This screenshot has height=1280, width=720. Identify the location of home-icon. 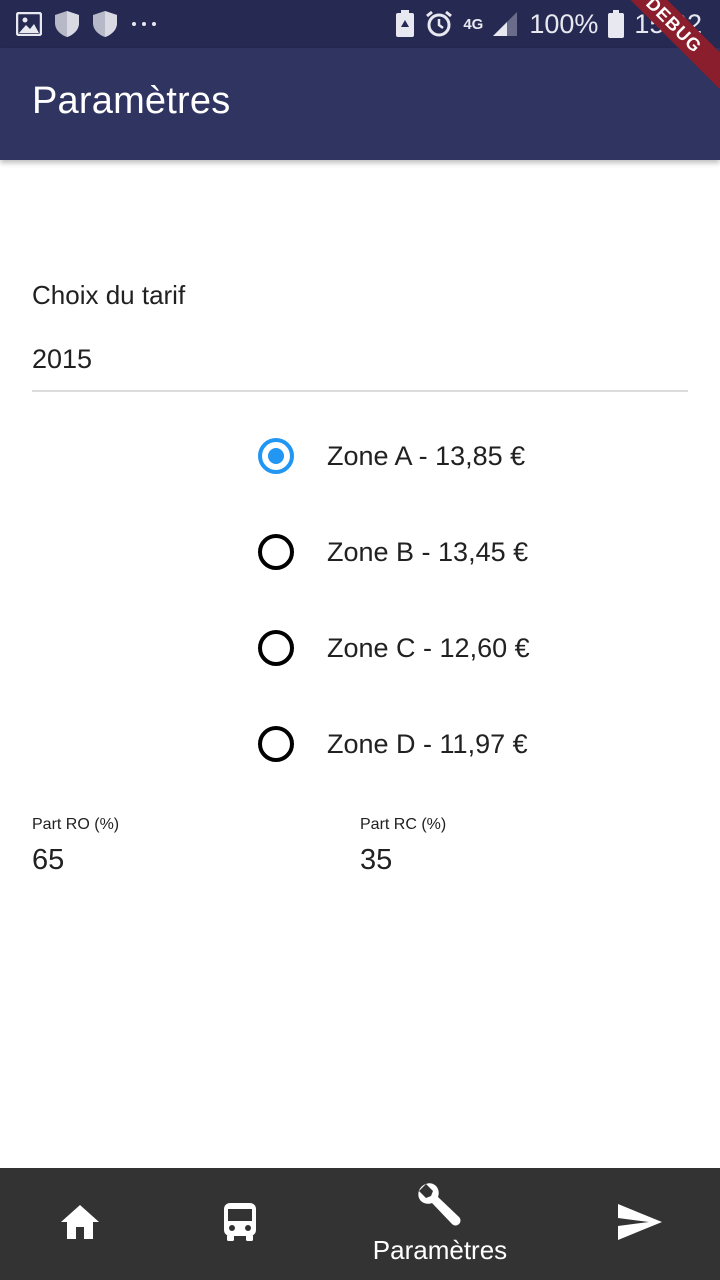
(80, 1224).